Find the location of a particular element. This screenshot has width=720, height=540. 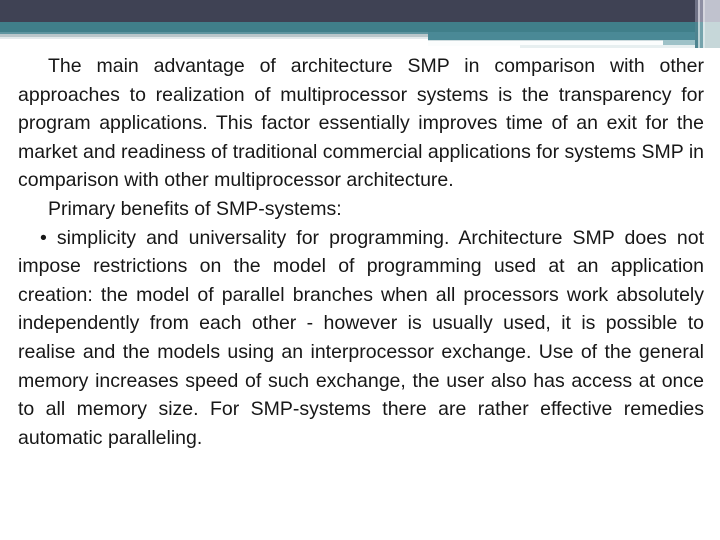

right-edge-stripes-lower is located at coordinates (707, 35).